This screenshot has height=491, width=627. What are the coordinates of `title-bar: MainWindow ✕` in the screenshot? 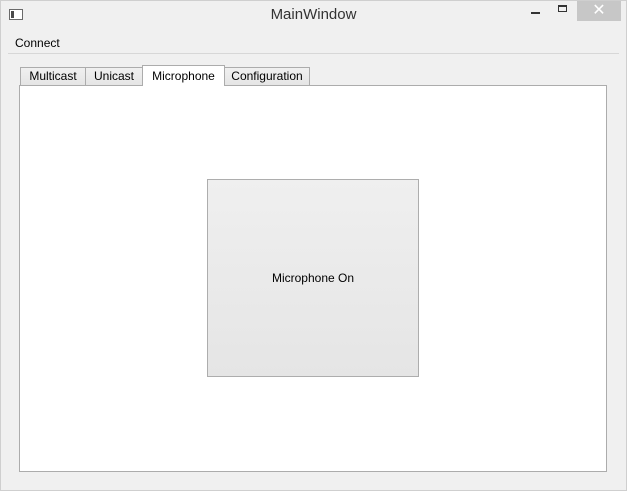 It's located at (313, 16).